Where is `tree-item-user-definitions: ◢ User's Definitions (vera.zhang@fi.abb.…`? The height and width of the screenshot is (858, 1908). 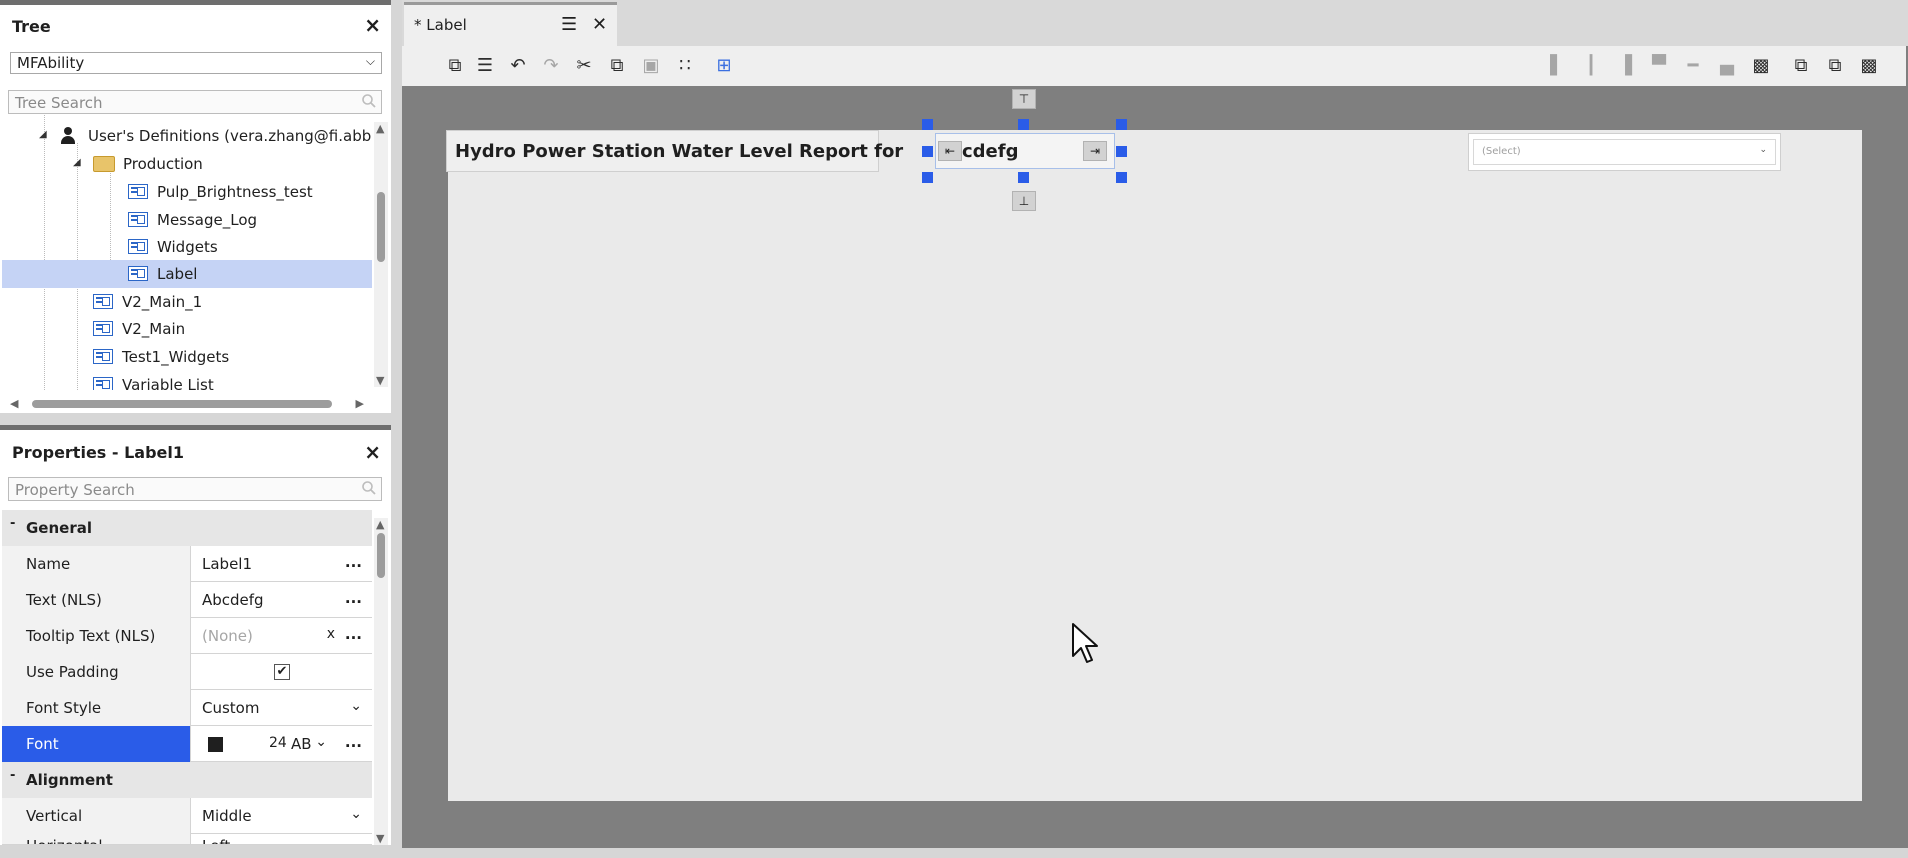
tree-item-user-definitions: ◢ User's Definitions (vera.zhang@fi.abb.… is located at coordinates (187, 136).